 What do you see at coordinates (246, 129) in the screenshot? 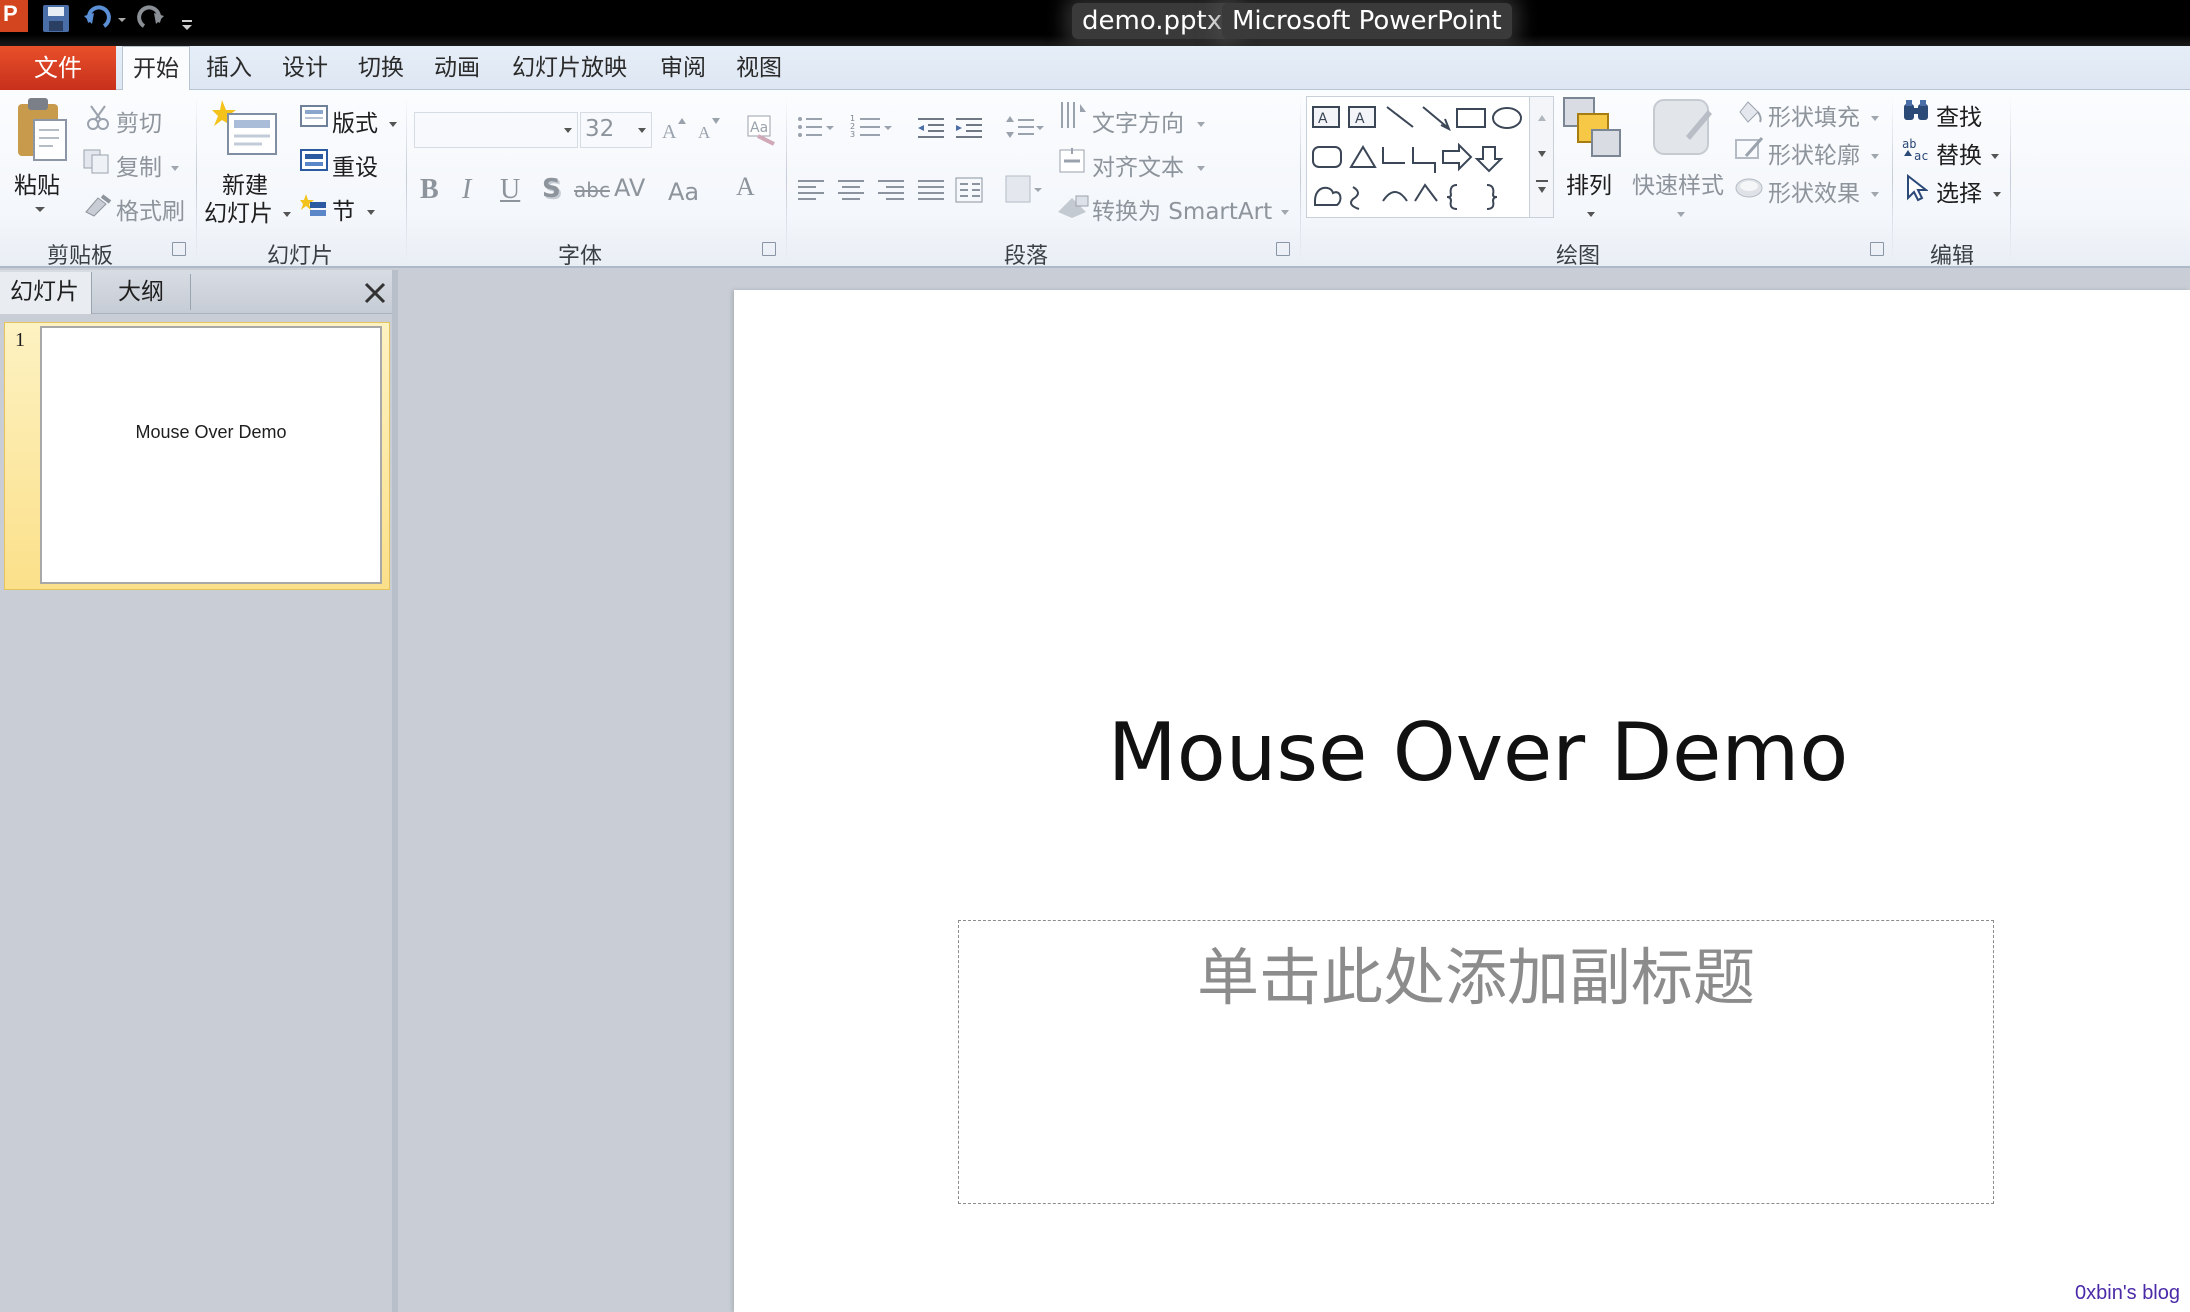
I see `new-slide-icon` at bounding box center [246, 129].